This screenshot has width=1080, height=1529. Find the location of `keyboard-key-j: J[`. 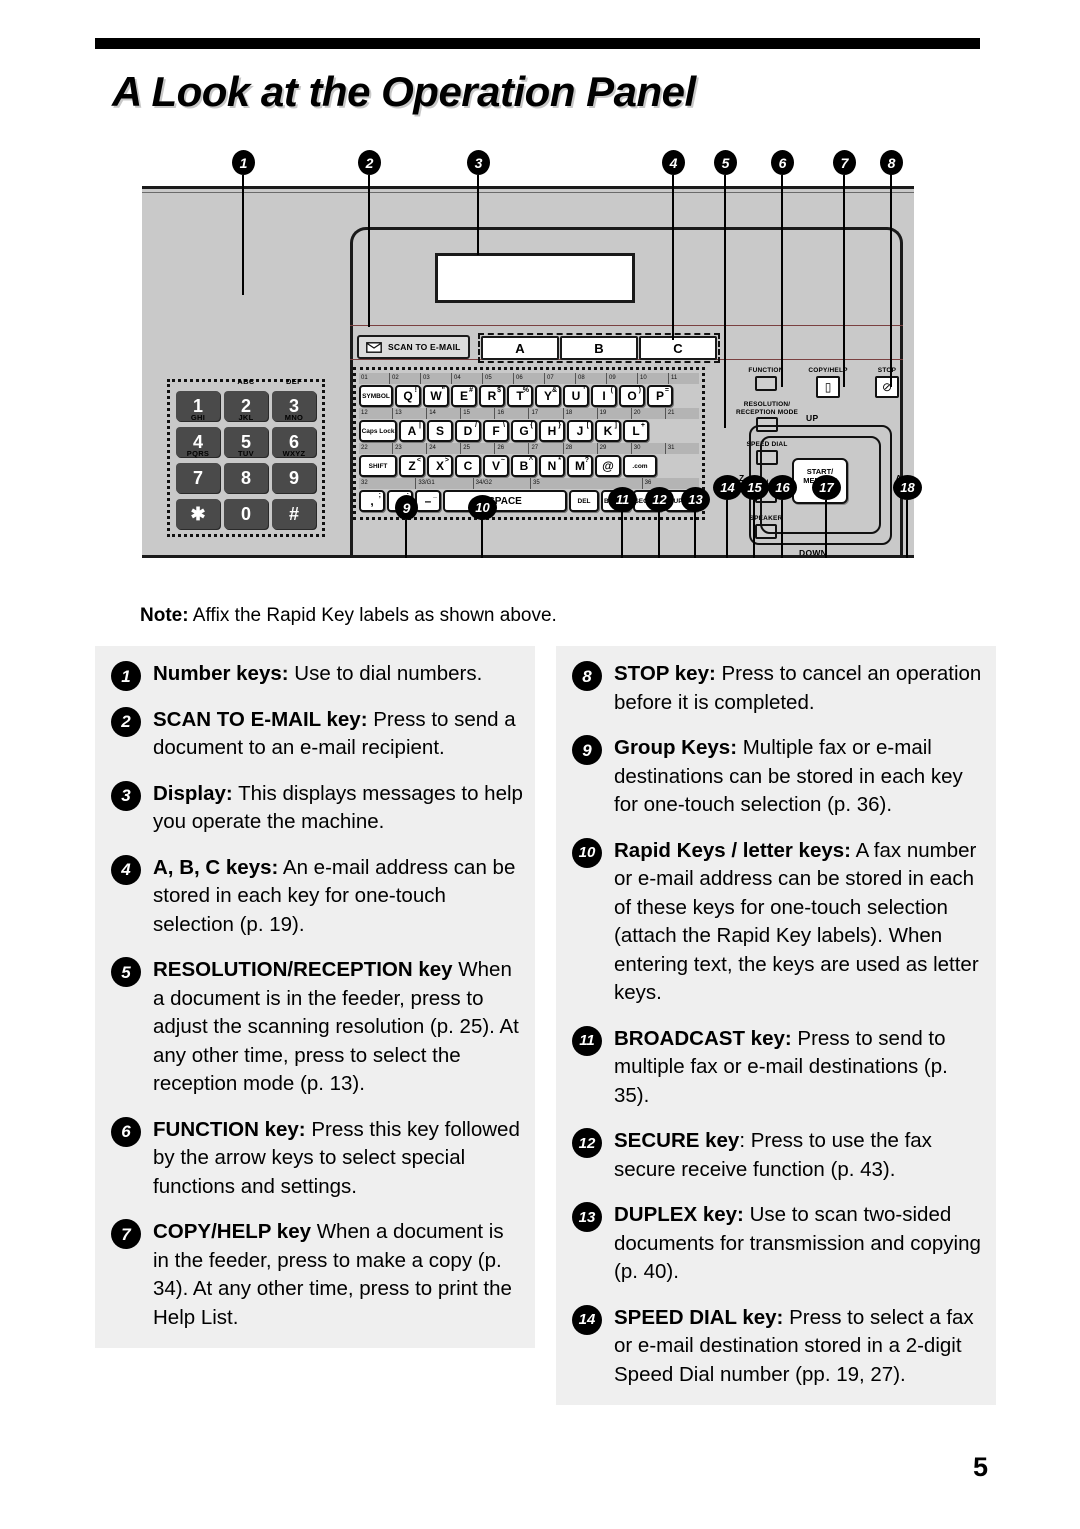

keyboard-key-j: J[ is located at coordinates (580, 431).